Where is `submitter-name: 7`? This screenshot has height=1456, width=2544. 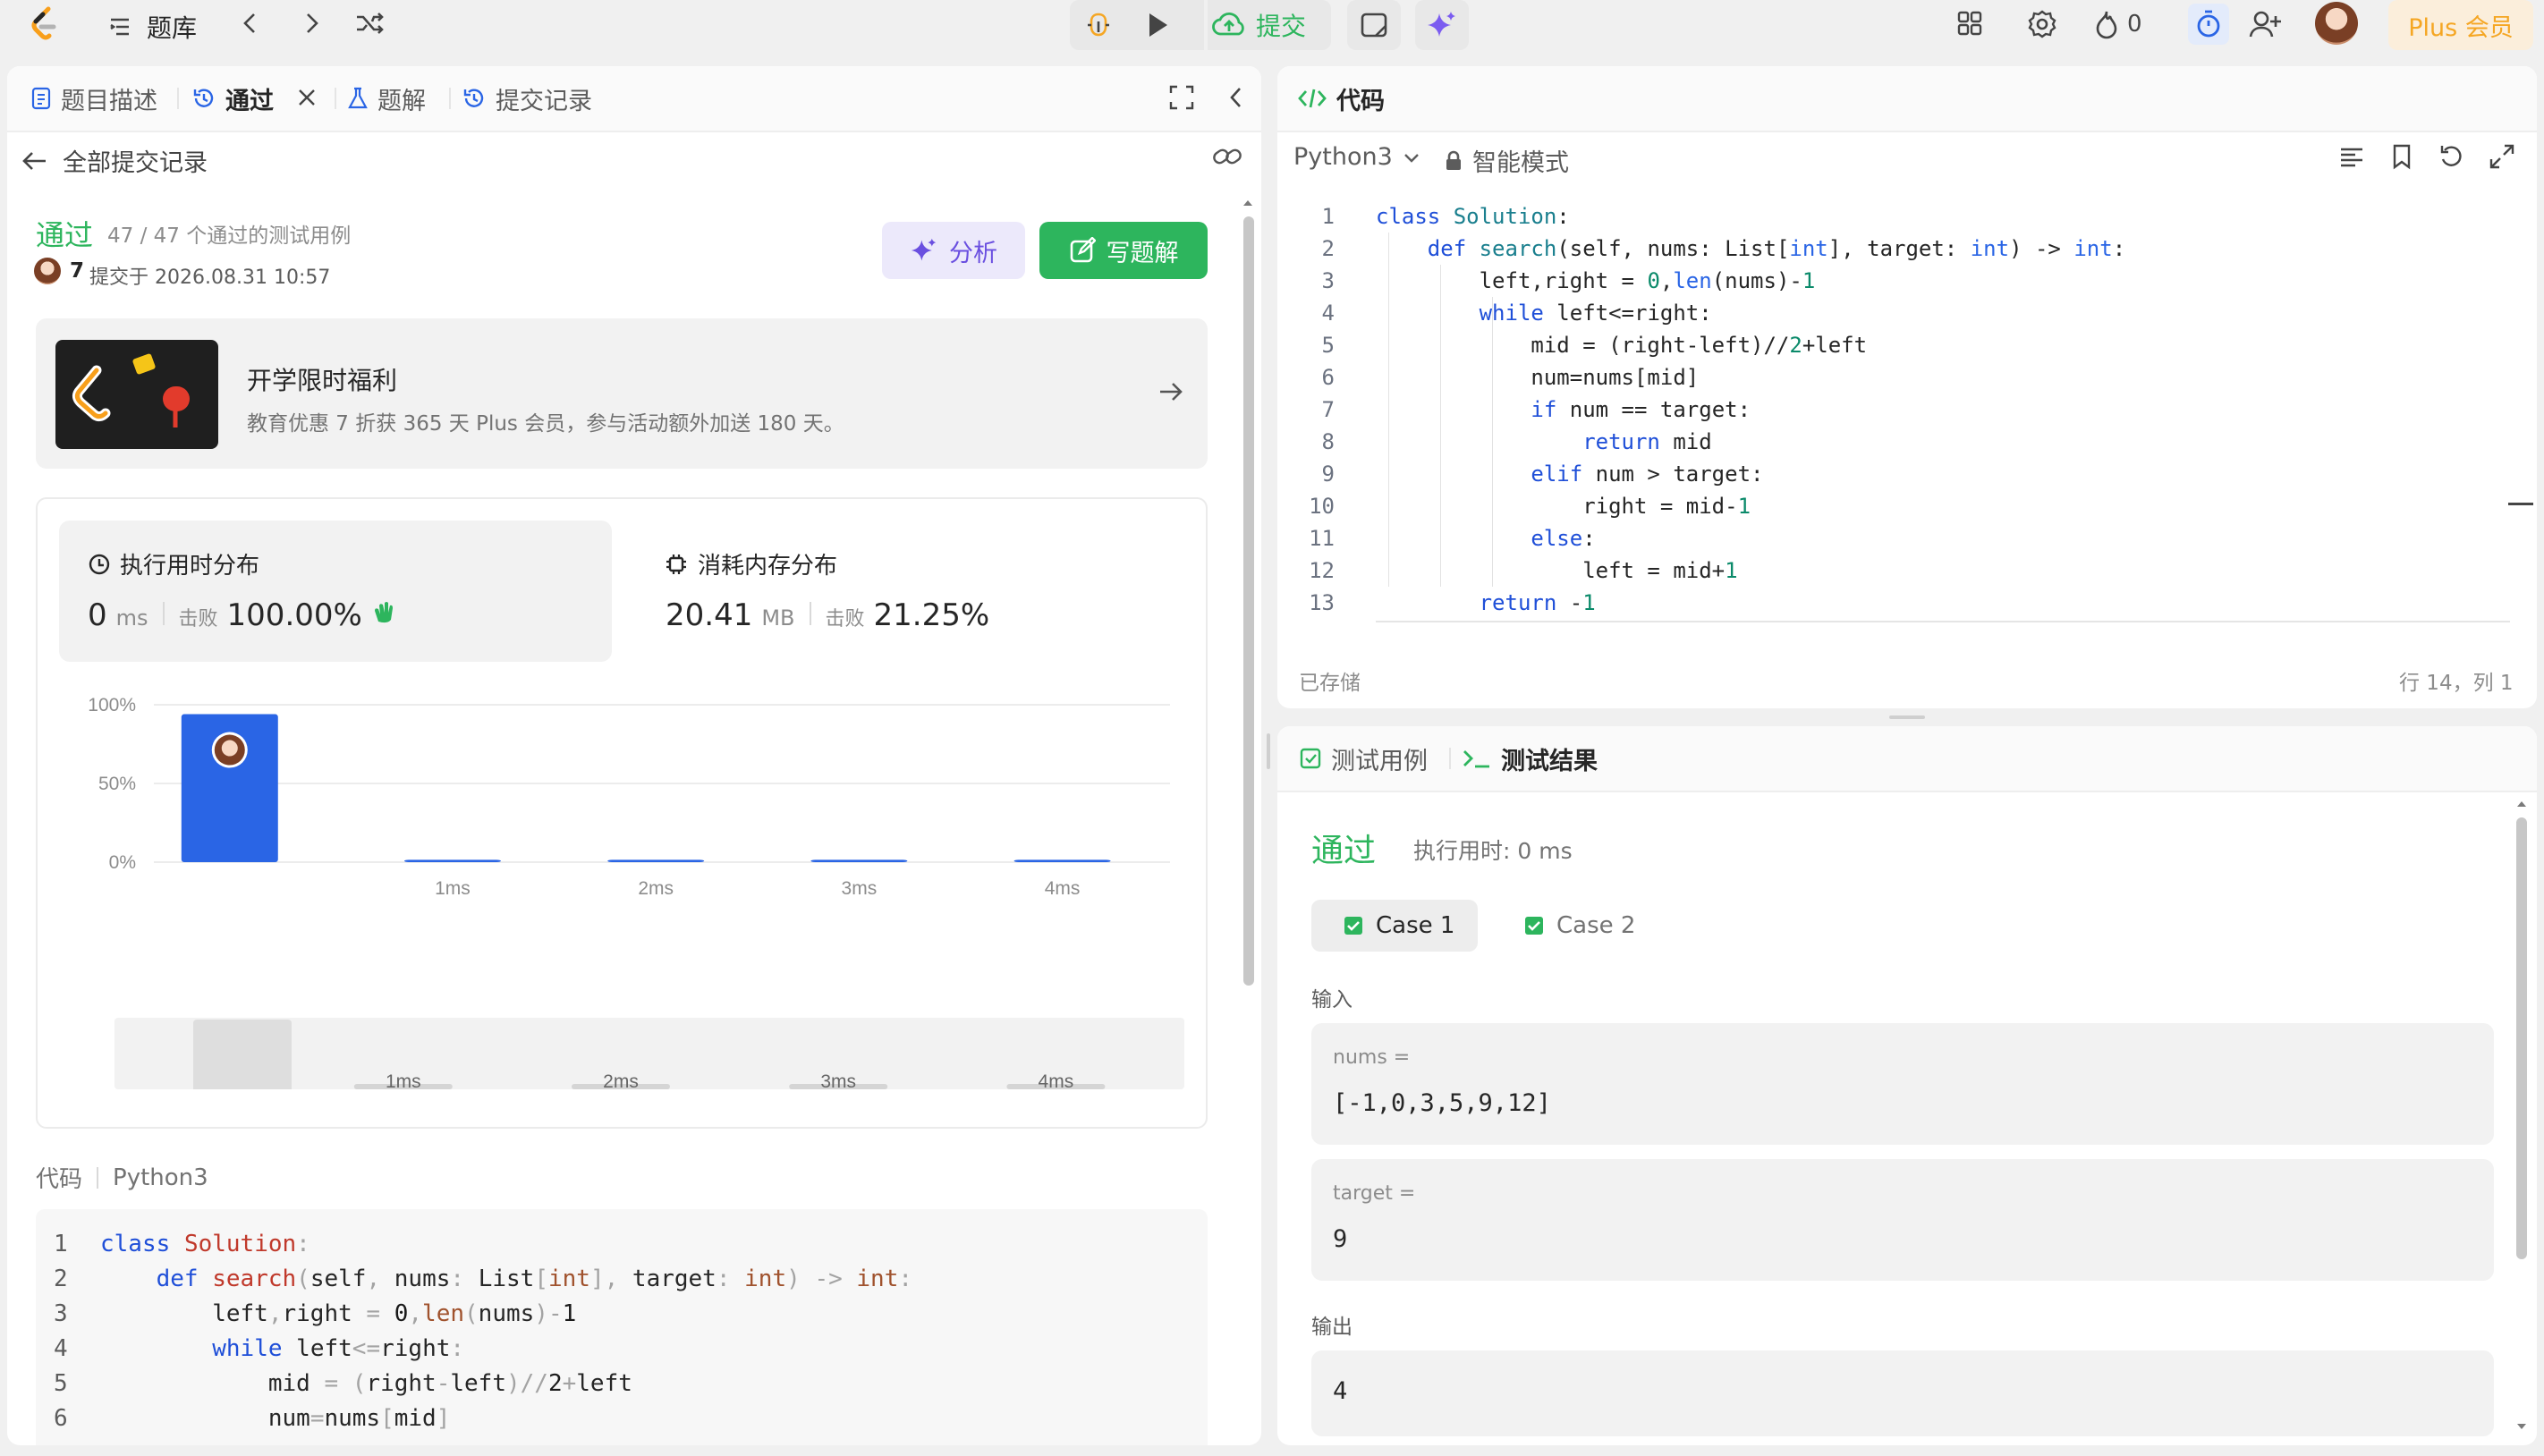
submitter-name: 7 is located at coordinates (77, 271).